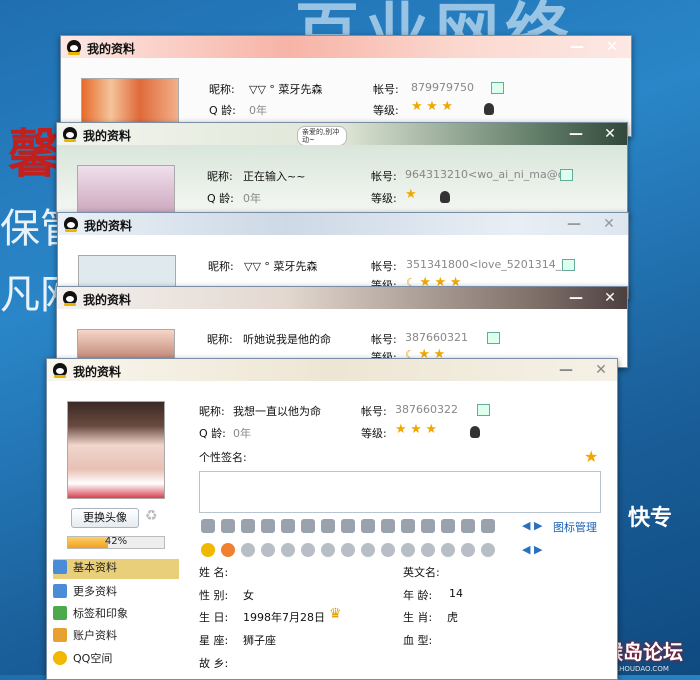 This screenshot has height=680, width=700. I want to click on nav-item-qzone: QQ空间, so click(116, 660).